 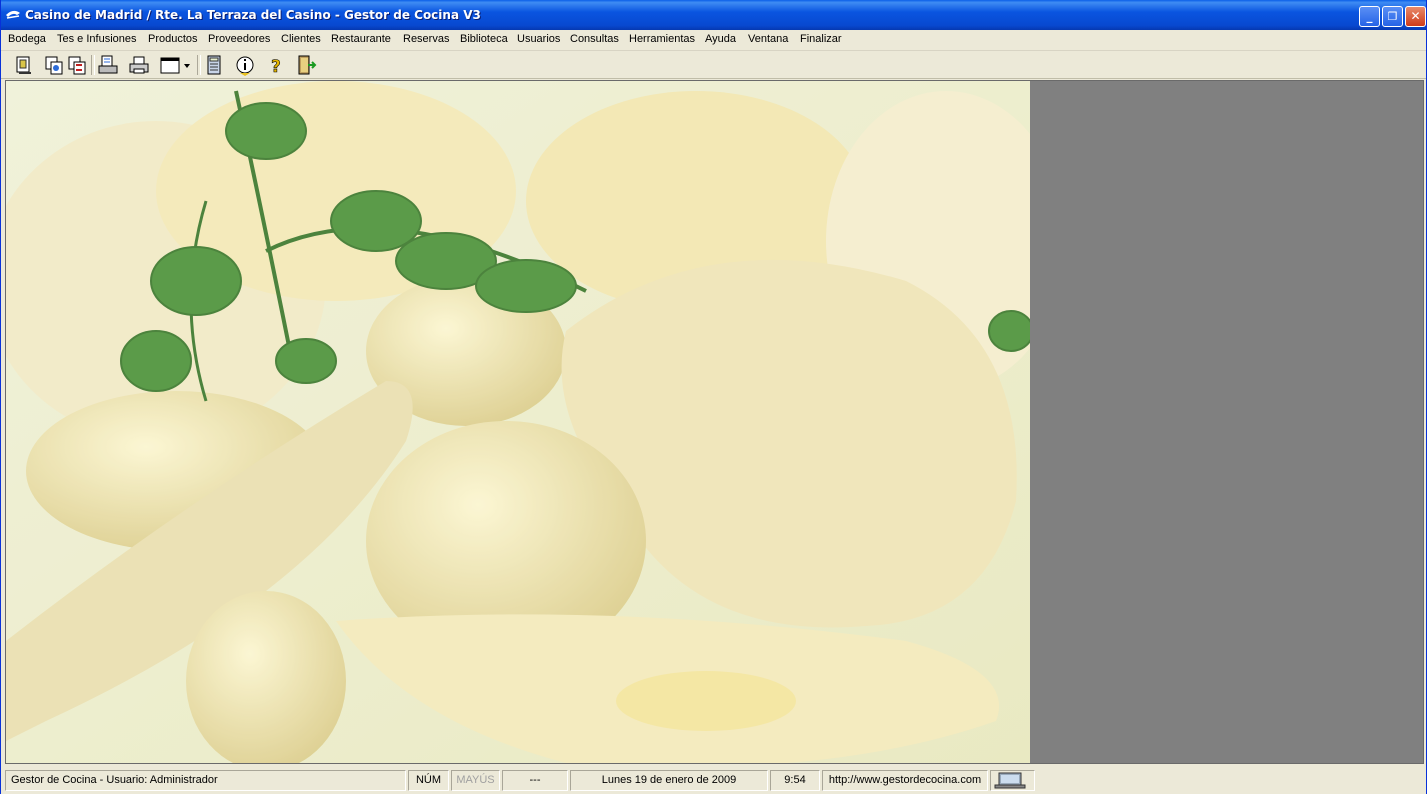 I want to click on menu-clientes: Clientes, so click(x=301, y=39).